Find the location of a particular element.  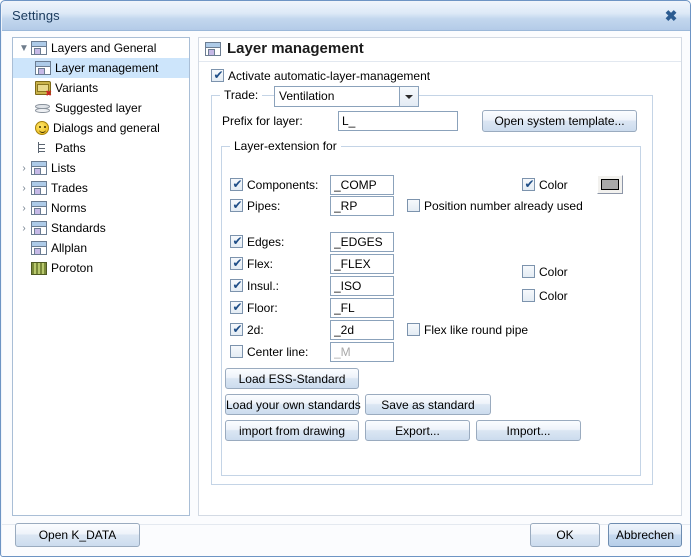

activate-automatic-layer-management-row: Activate automatic-layer-management is located at coordinates (321, 75).